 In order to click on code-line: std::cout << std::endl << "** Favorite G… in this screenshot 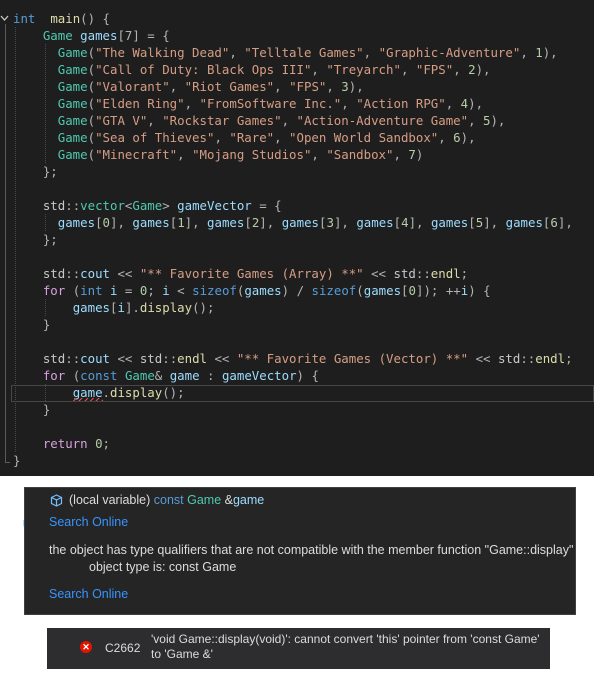, I will do `click(297, 358)`.